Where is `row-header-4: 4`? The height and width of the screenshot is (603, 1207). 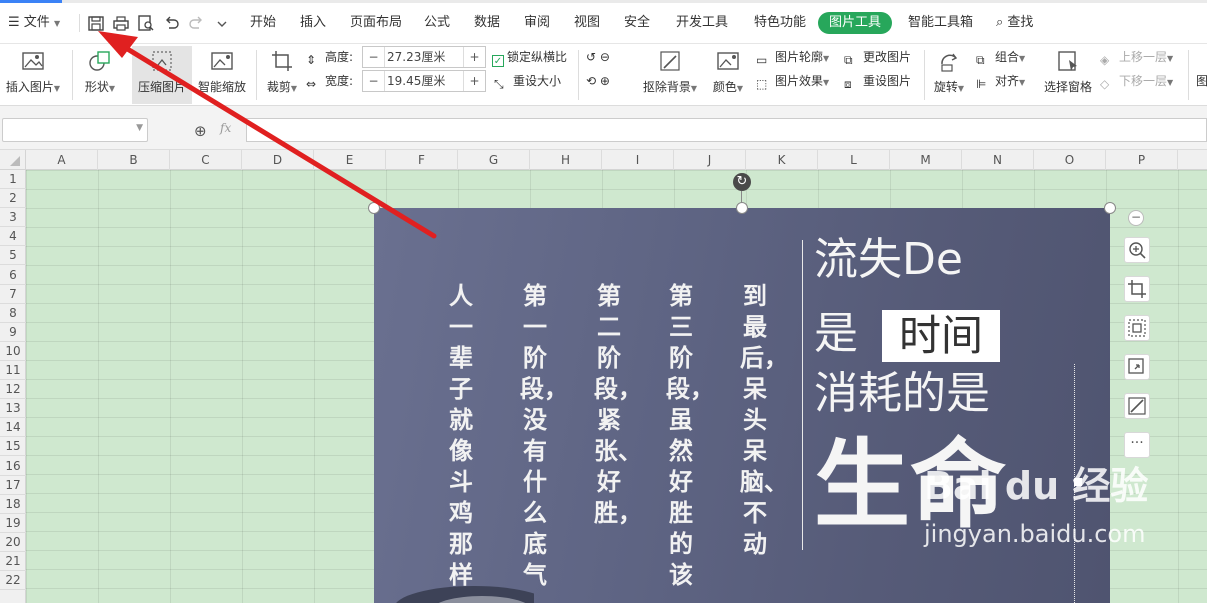 row-header-4: 4 is located at coordinates (13, 237).